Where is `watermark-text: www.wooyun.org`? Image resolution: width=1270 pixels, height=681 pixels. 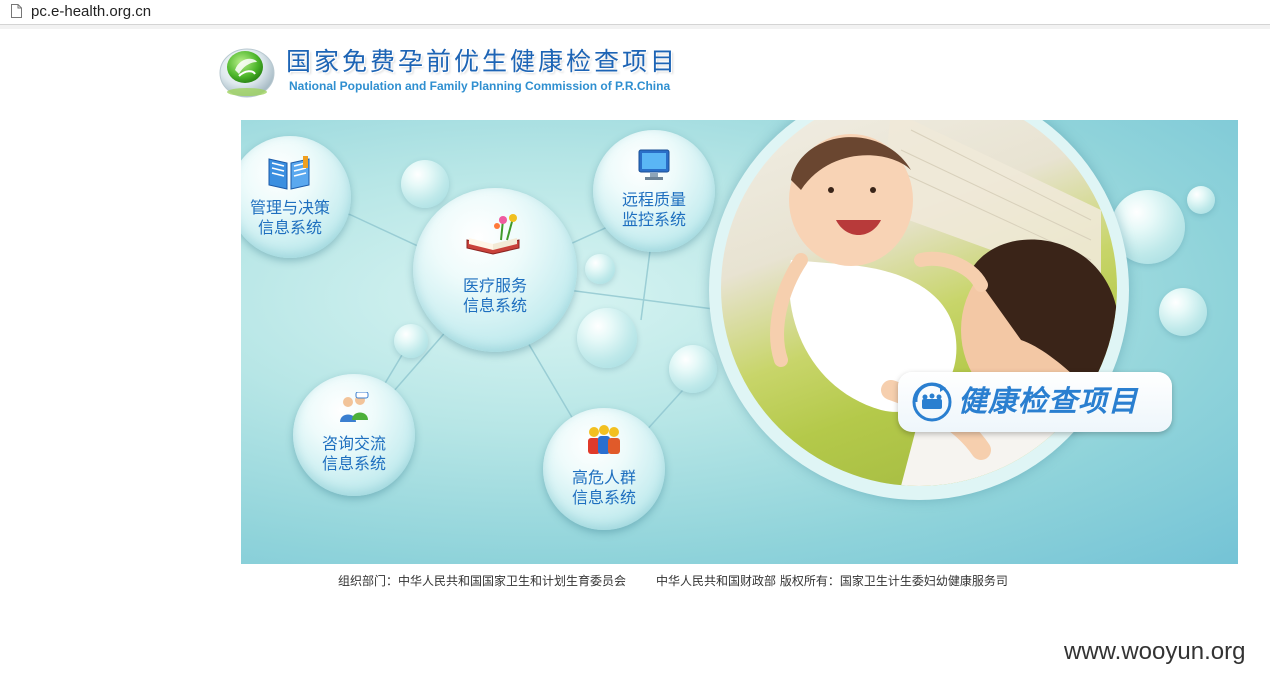 watermark-text: www.wooyun.org is located at coordinates (1155, 651).